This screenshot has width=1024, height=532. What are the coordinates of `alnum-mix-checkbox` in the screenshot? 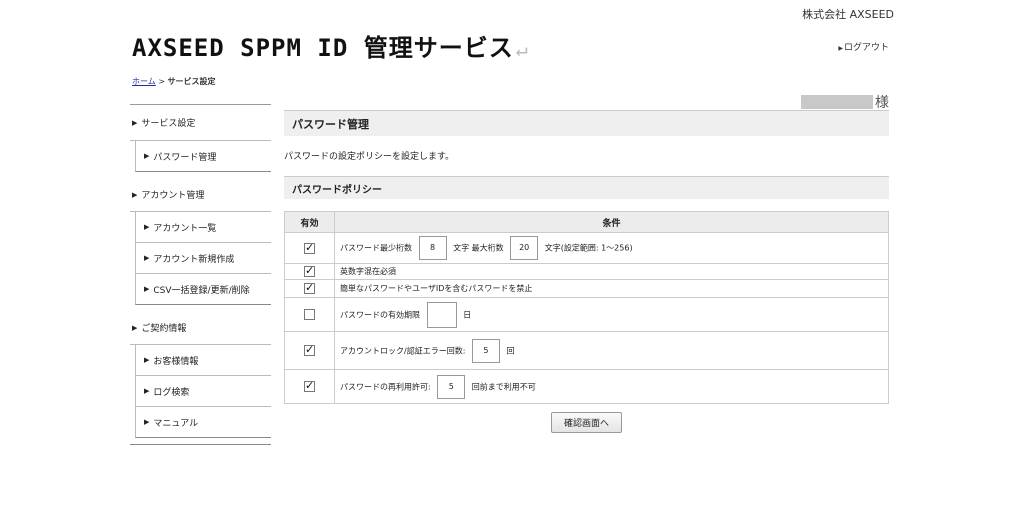 It's located at (309, 270).